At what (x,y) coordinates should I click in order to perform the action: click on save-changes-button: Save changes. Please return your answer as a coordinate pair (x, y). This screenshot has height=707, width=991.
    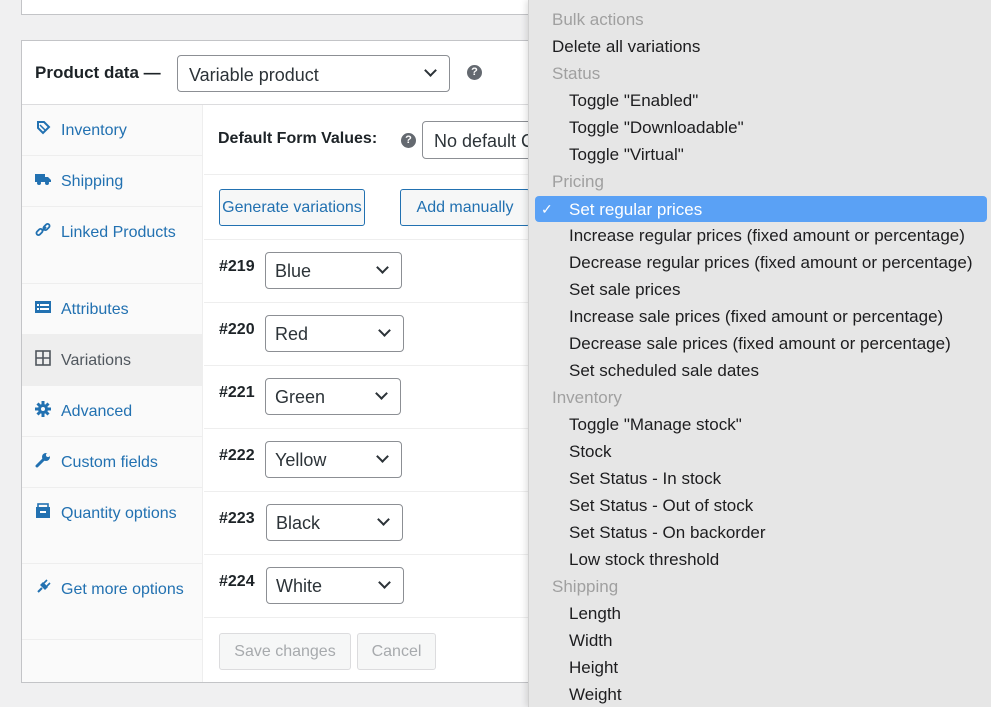
    Looking at the image, I should click on (285, 651).